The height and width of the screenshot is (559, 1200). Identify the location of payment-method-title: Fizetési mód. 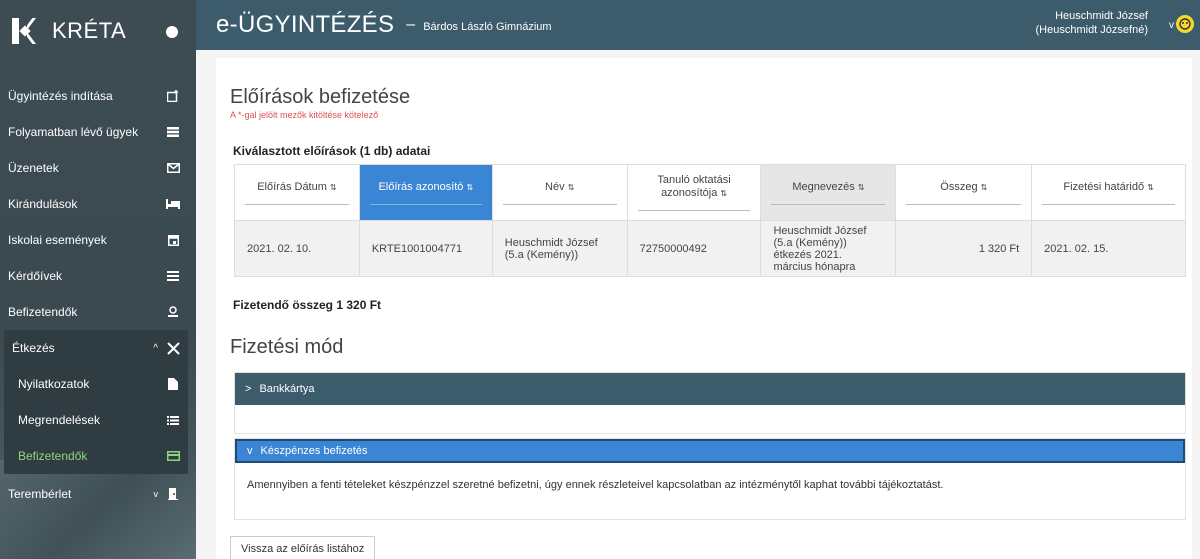
(287, 347).